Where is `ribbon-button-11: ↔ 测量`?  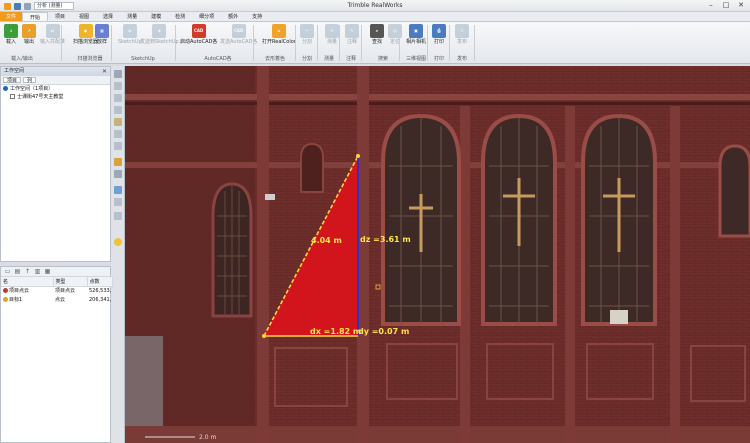
ribbon-button-11: ↔ 测量 is located at coordinates (332, 34).